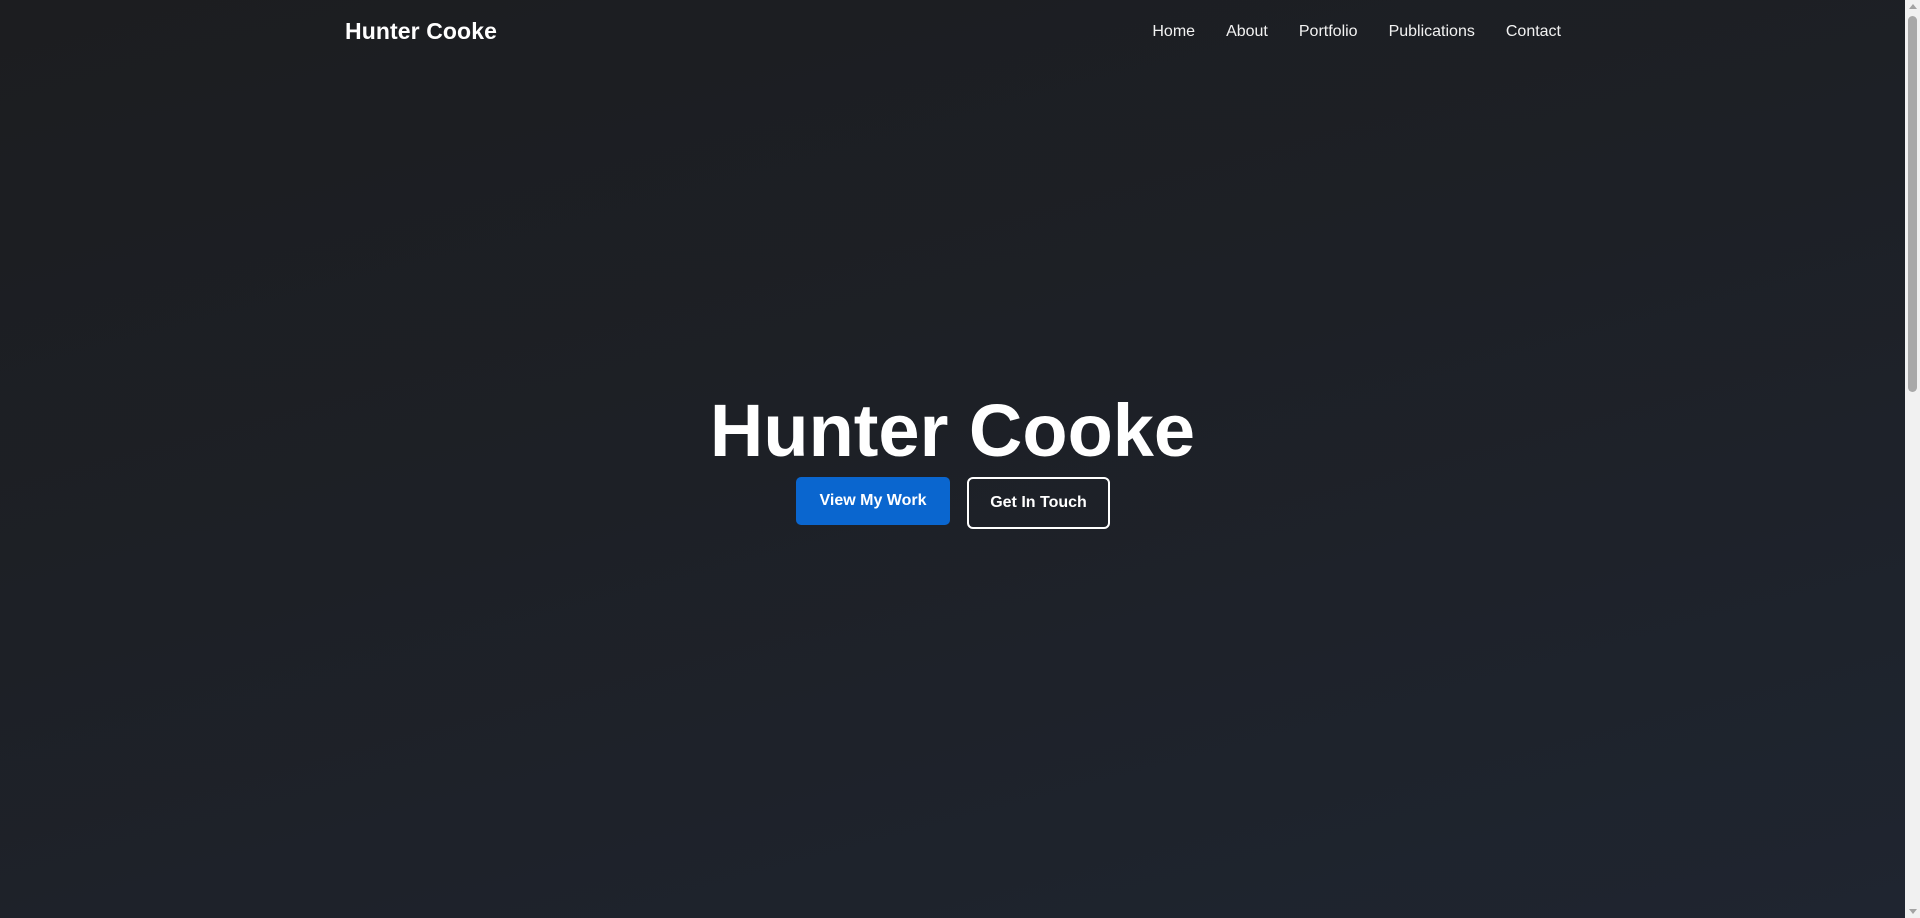  What do you see at coordinates (1247, 32) in the screenshot?
I see `nav-link-about: About` at bounding box center [1247, 32].